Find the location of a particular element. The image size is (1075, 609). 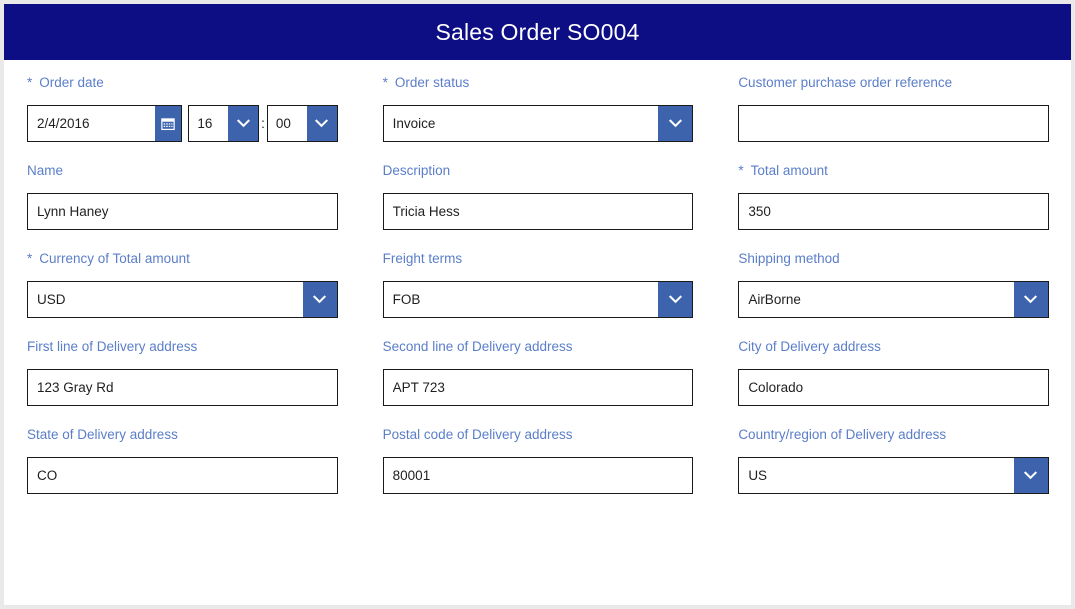

postal-code-of-delivery-address-input: 80001 is located at coordinates (538, 475).